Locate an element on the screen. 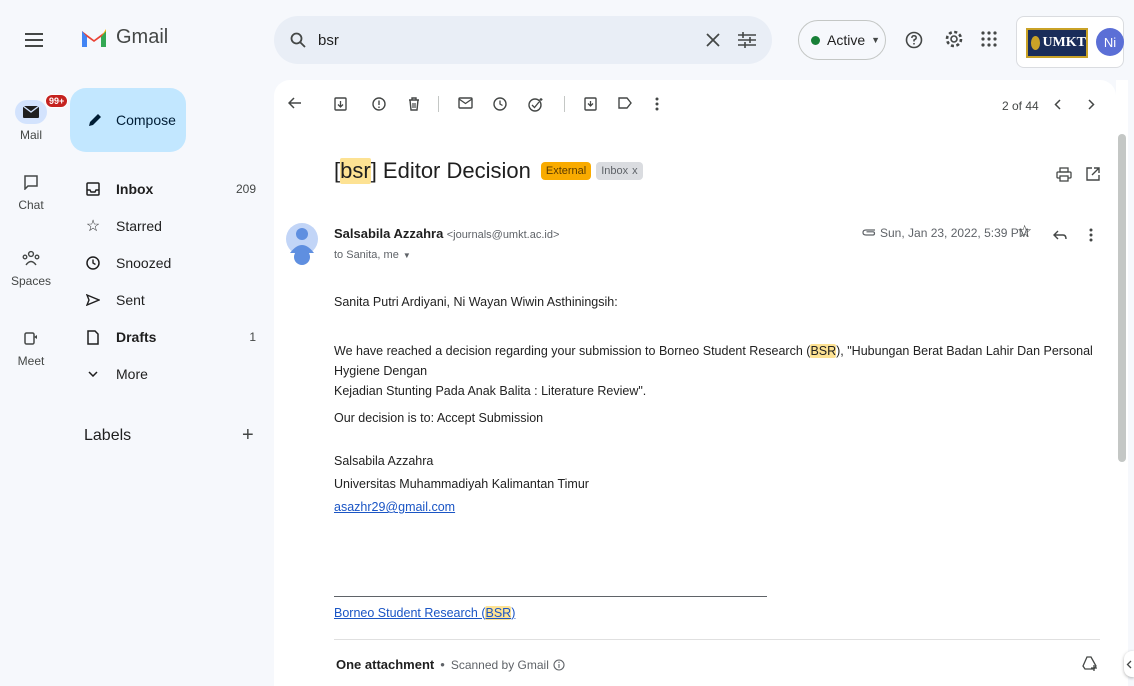 This screenshot has width=1134, height=686. drafts-count: 1 is located at coordinates (252, 337).